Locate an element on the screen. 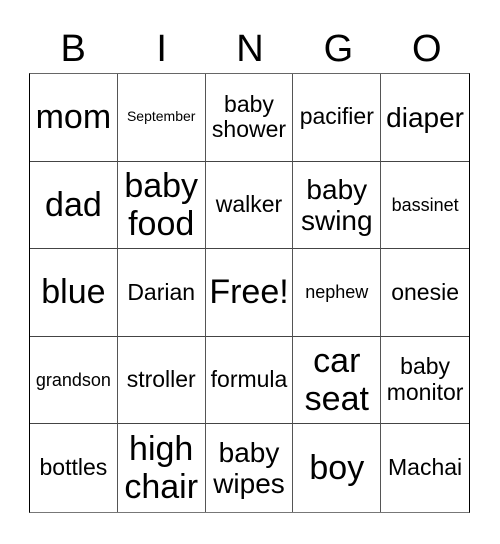 The image size is (500, 544). bingo-cell: grandson is located at coordinates (74, 380).